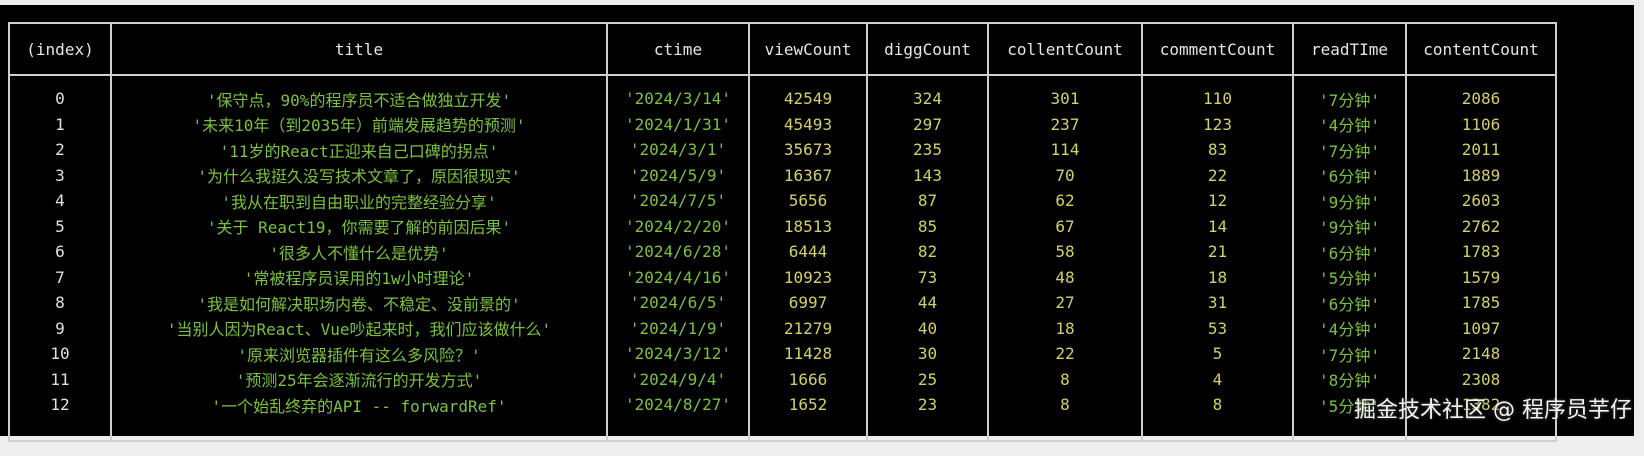  What do you see at coordinates (359, 201) in the screenshot?
I see `cell-title: '我从在职到自由职业的完整经验分享'` at bounding box center [359, 201].